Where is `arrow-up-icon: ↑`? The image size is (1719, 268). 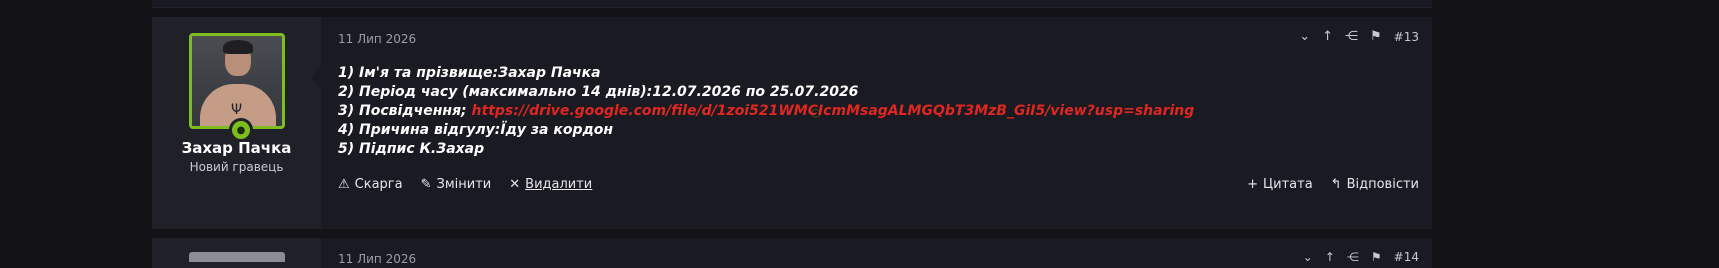
arrow-up-icon: ↑ is located at coordinates (1327, 37).